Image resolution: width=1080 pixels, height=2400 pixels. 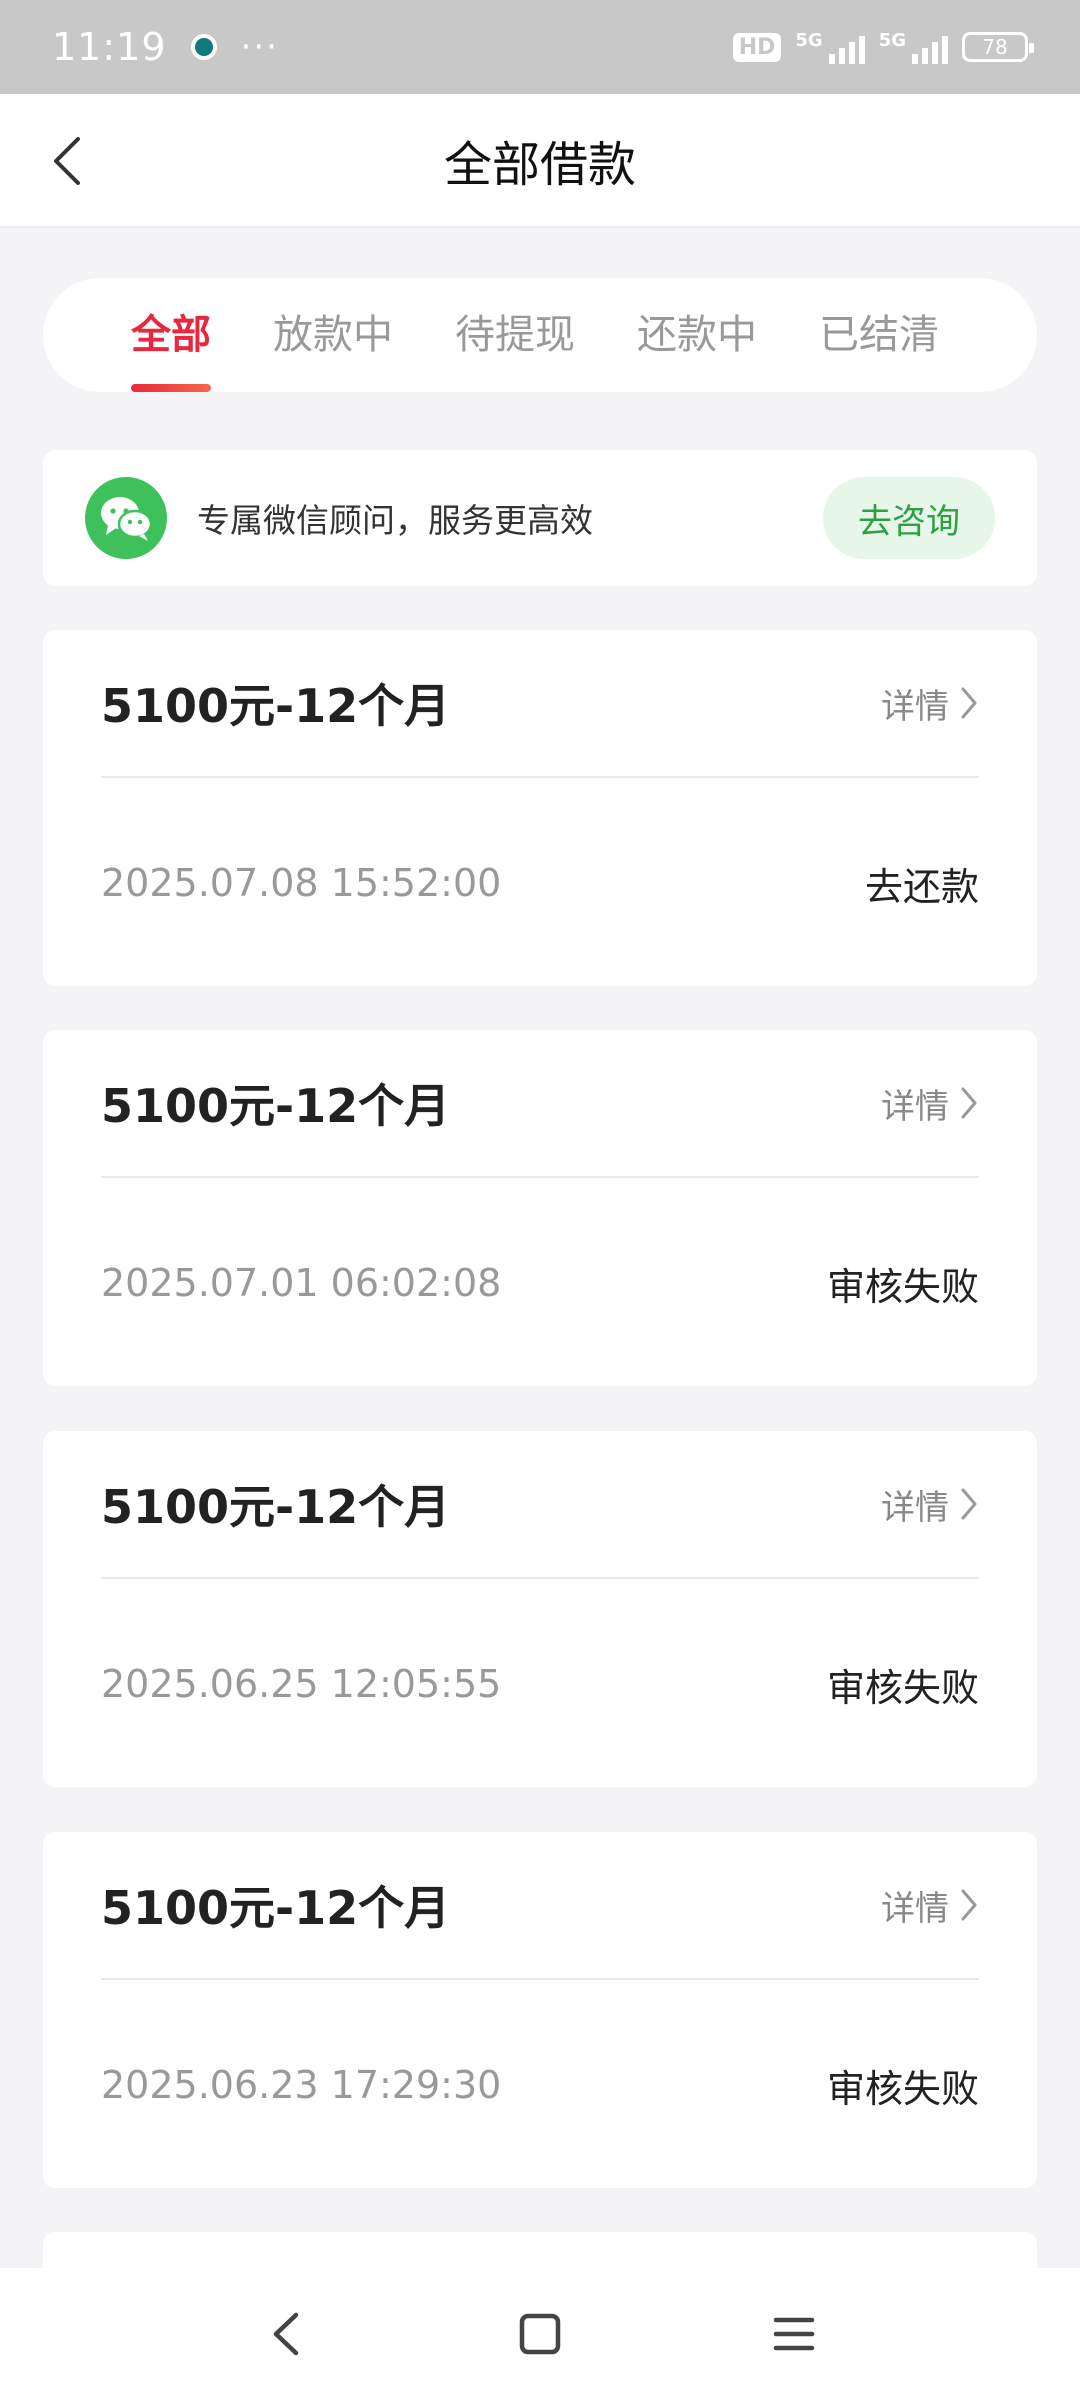 What do you see at coordinates (909, 518) in the screenshot?
I see `consult-button: 去咨询` at bounding box center [909, 518].